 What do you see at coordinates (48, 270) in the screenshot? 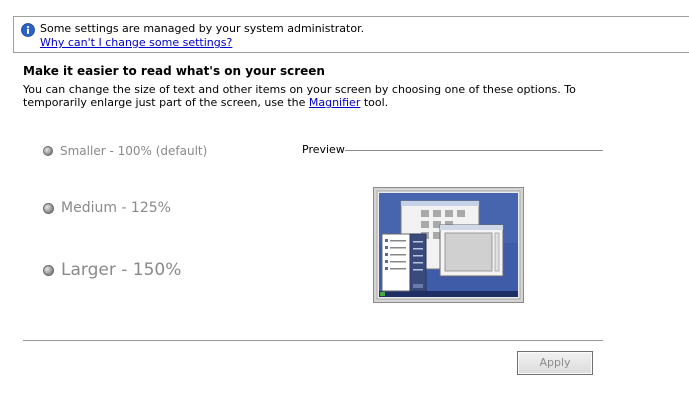
I see `radio-button-larger` at bounding box center [48, 270].